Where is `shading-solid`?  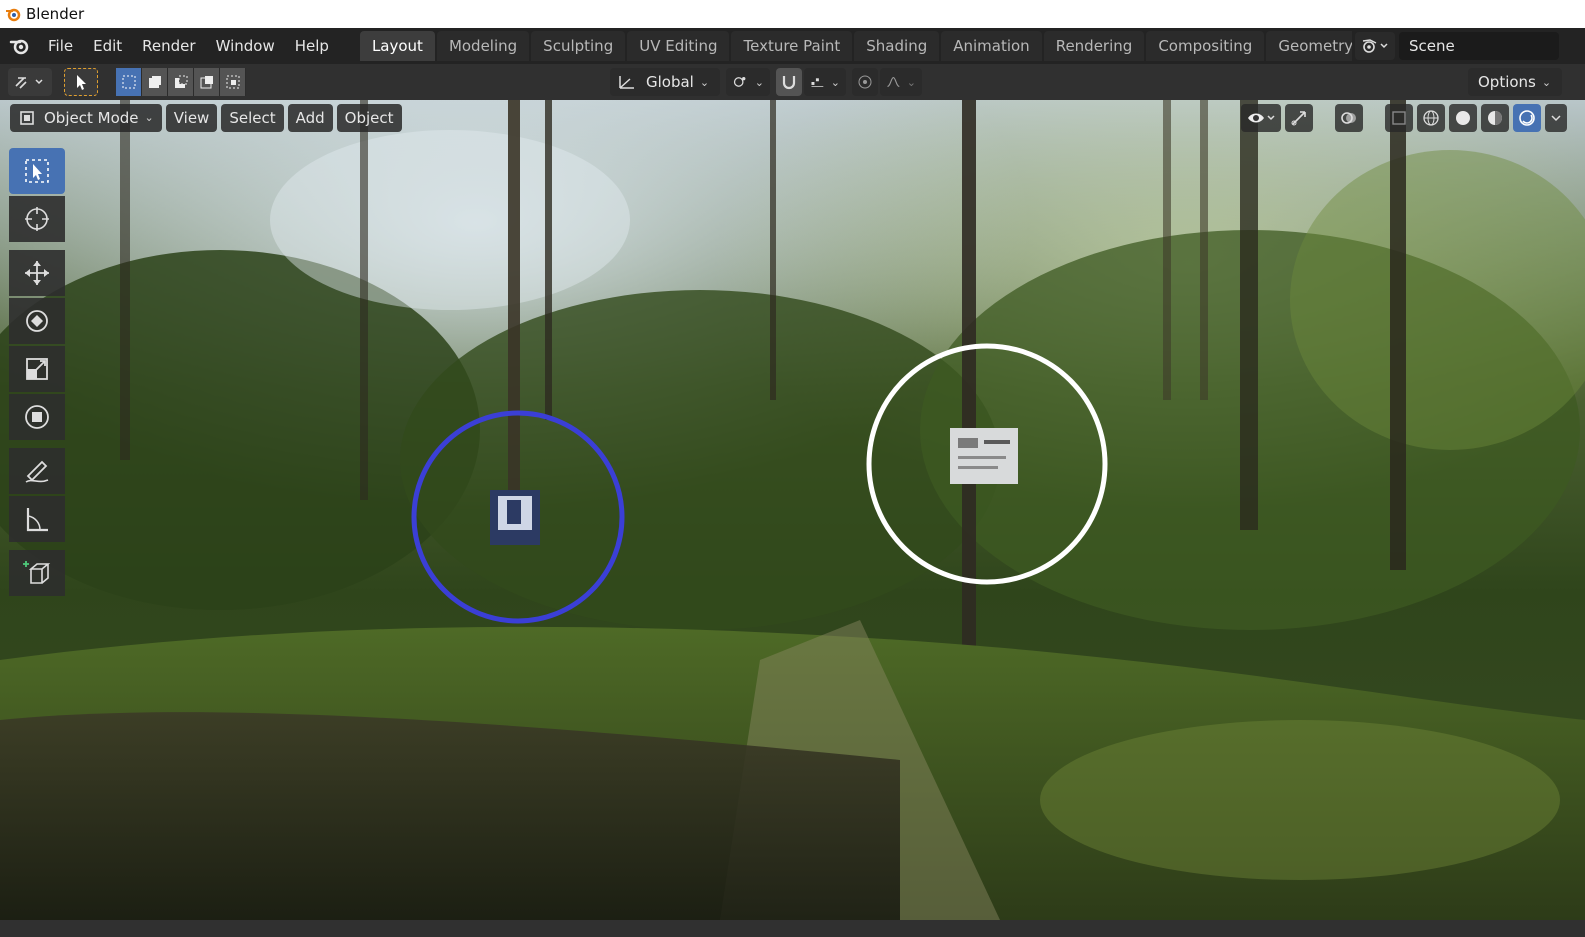
shading-solid is located at coordinates (1463, 118).